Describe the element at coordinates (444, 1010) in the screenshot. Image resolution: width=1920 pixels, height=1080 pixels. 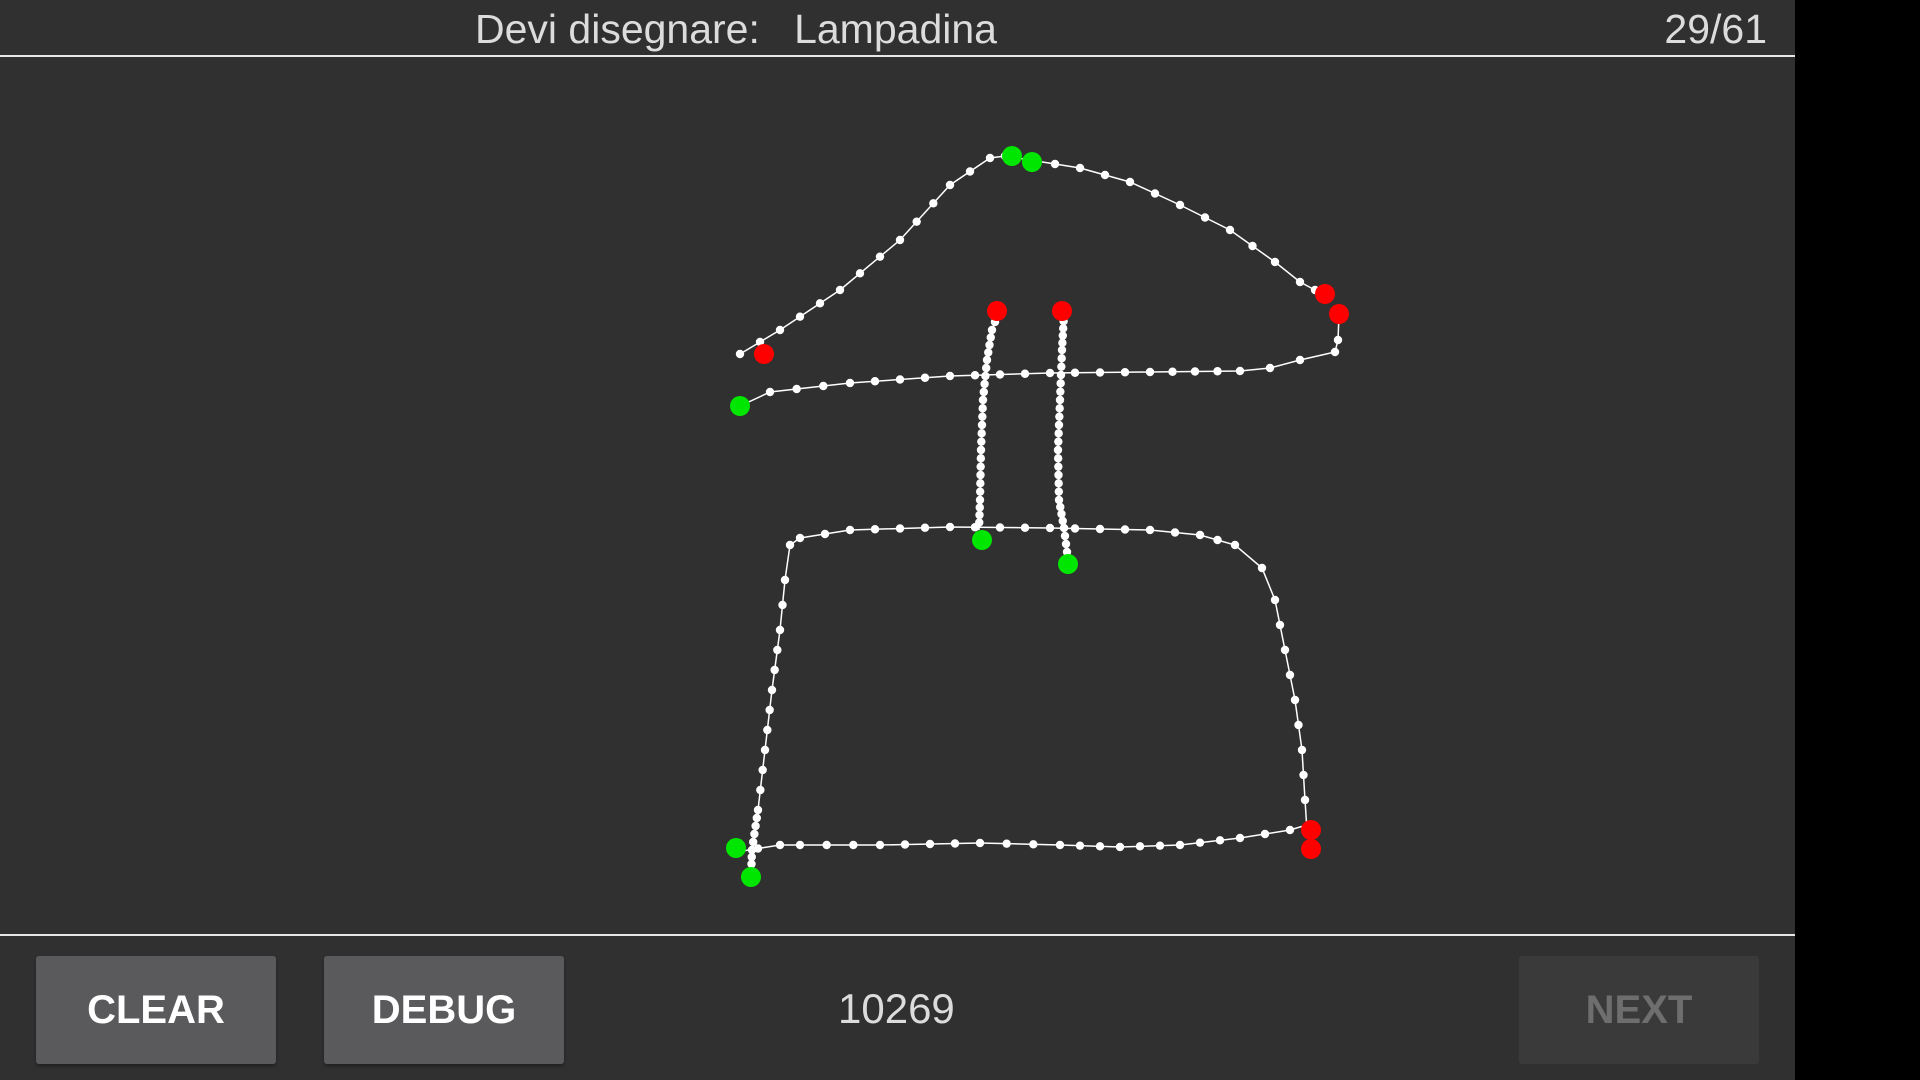
I see `debug-button: DEBUG` at that location.